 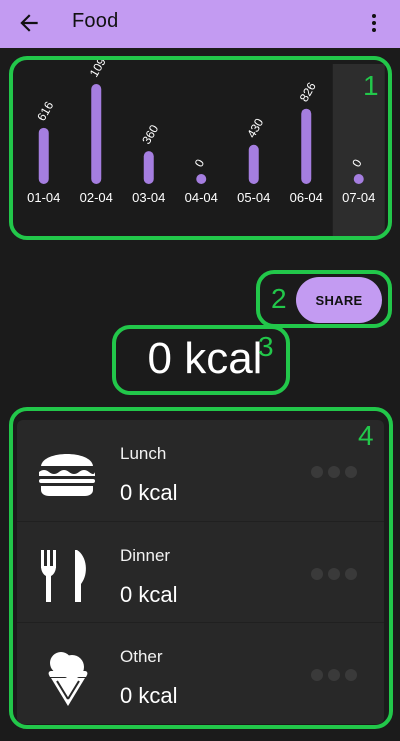 I want to click on page-title: Food, so click(x=95, y=21).